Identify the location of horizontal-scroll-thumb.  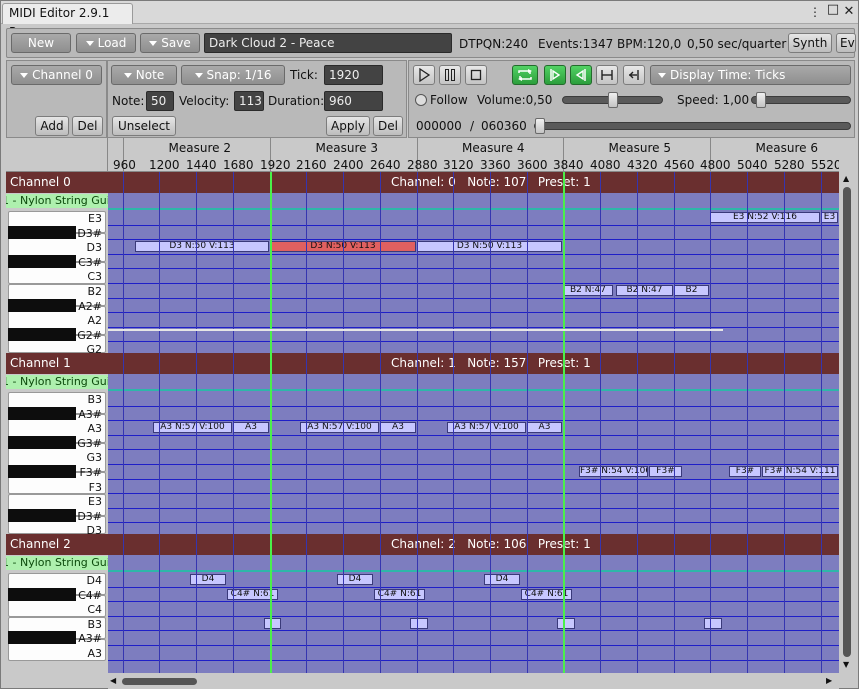
(159, 681).